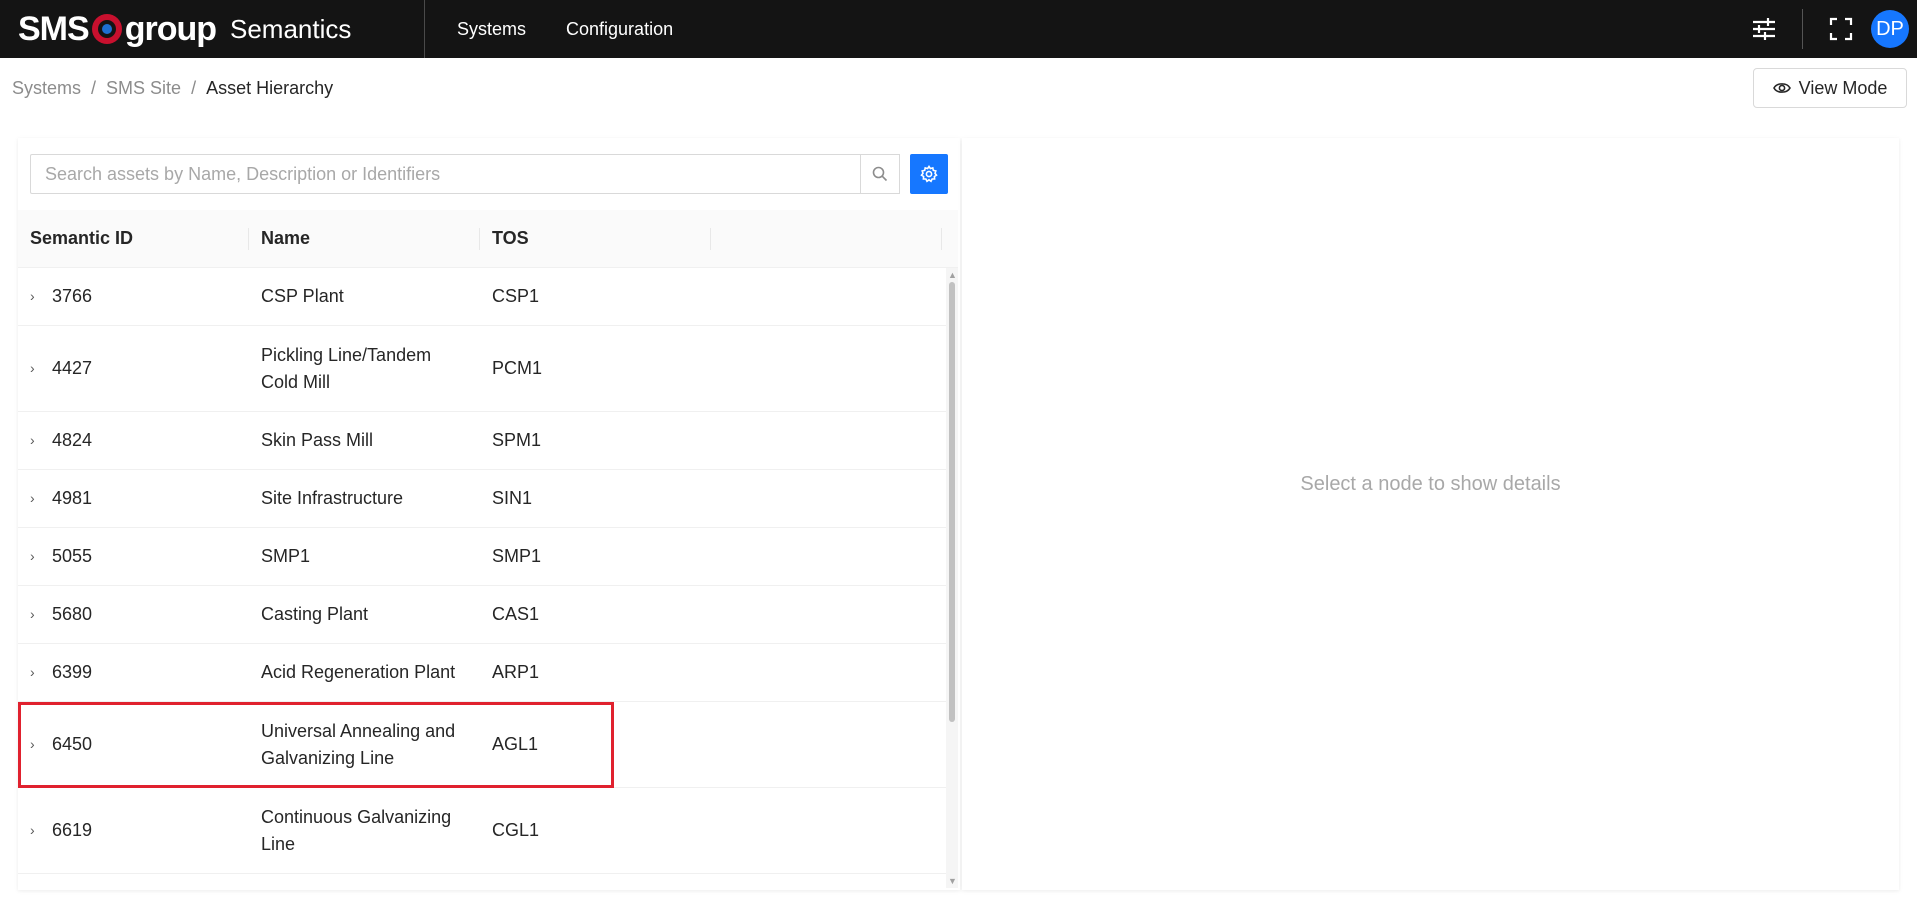 This screenshot has height=905, width=1917. Describe the element at coordinates (46, 88) in the screenshot. I see `breadcrumb-item-systems: Systems` at that location.